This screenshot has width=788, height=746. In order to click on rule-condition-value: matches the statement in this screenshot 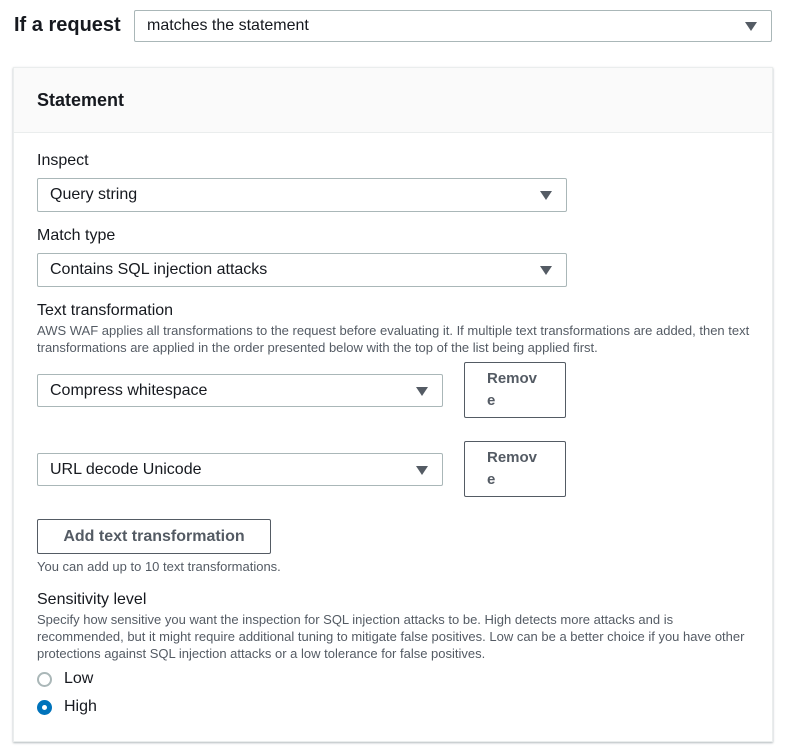, I will do `click(228, 25)`.